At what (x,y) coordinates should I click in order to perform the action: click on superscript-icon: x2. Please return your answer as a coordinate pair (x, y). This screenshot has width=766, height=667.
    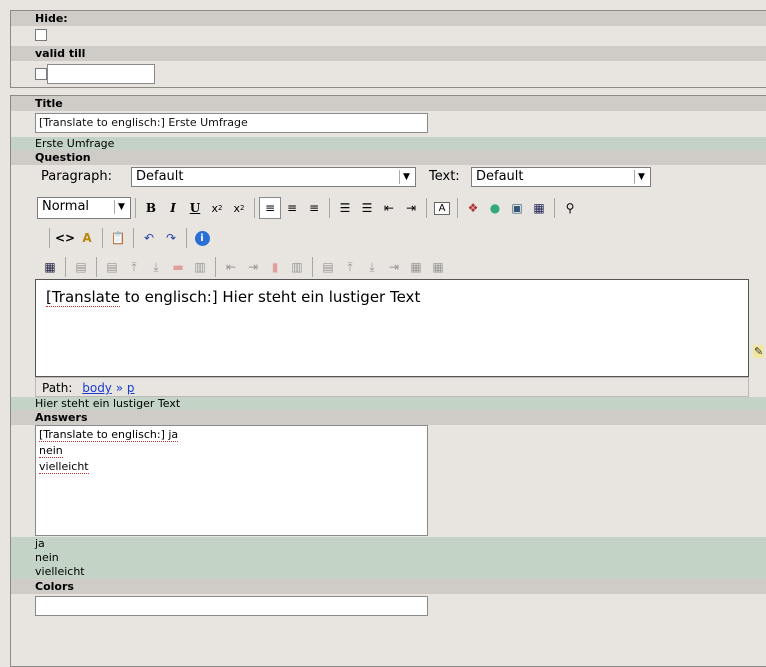
    Looking at the image, I should click on (239, 208).